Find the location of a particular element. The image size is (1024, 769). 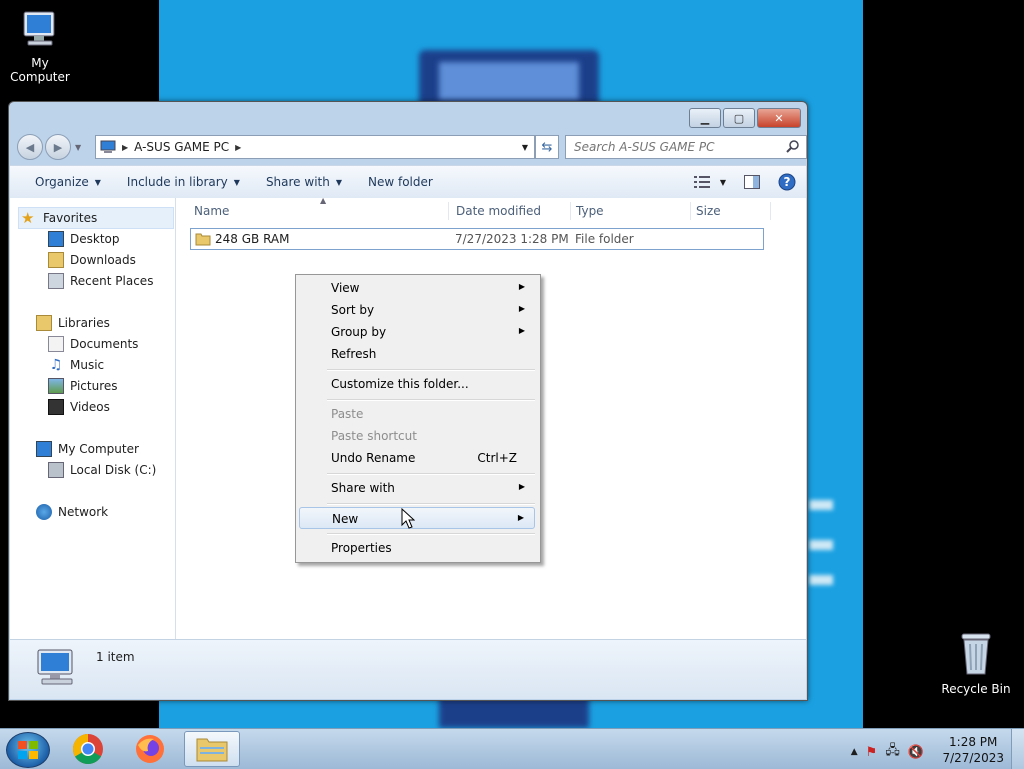

preview-pane-icon is located at coordinates (752, 182).